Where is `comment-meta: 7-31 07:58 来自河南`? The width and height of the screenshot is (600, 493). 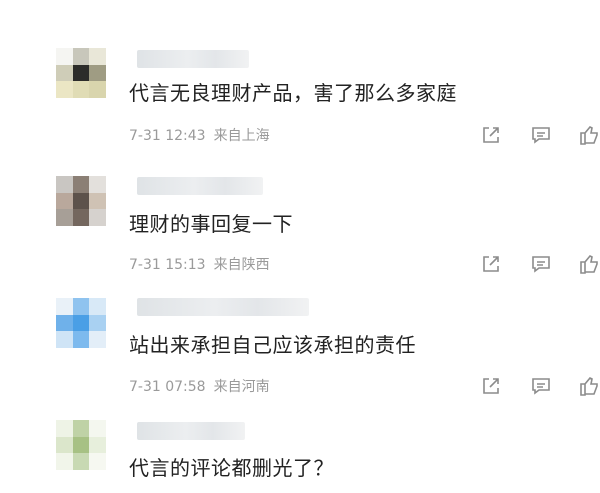 comment-meta: 7-31 07:58 来自河南 is located at coordinates (199, 386).